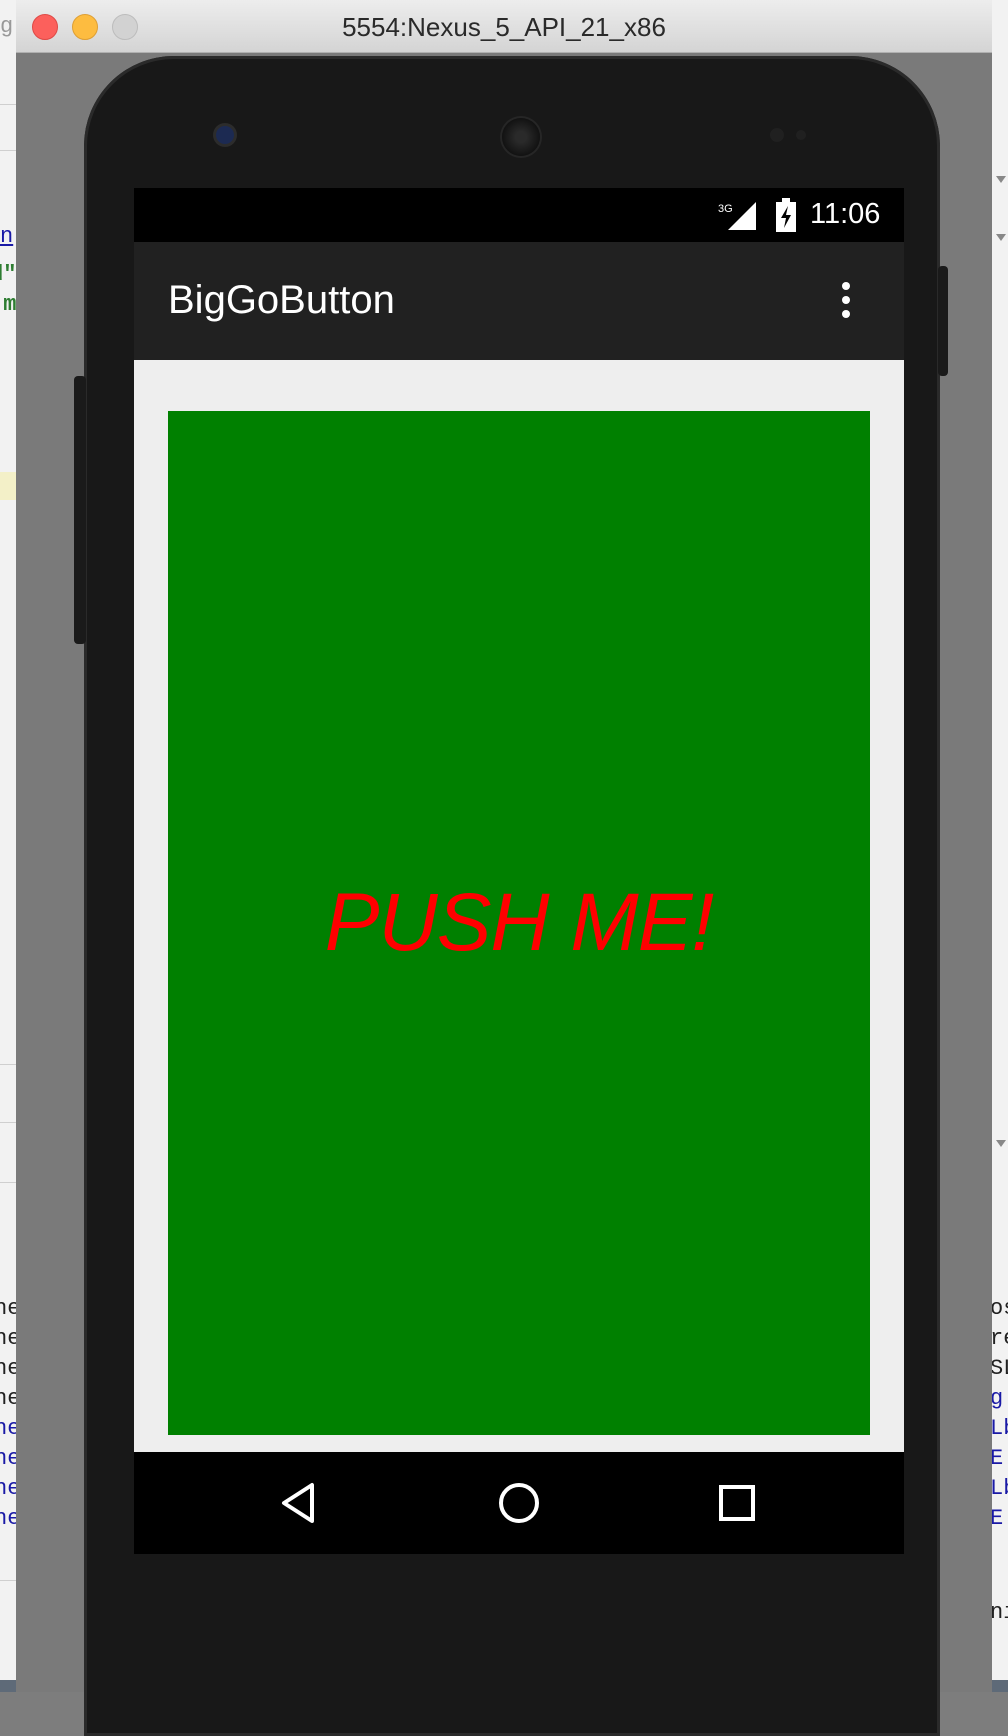 The image size is (1008, 1736). I want to click on status-bar: 3G 11:06, so click(519, 215).